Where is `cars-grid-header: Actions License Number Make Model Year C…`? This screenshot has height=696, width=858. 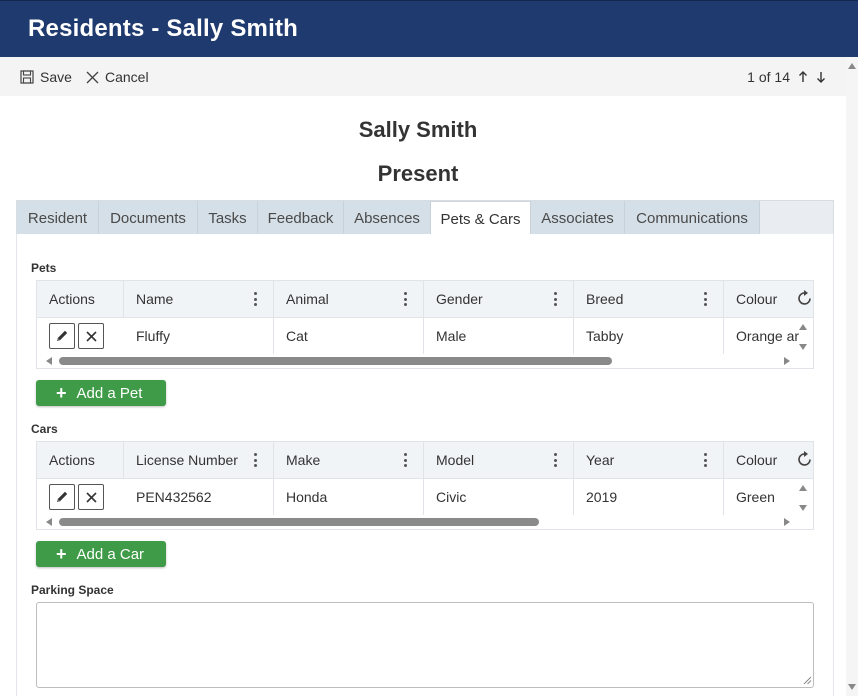 cars-grid-header: Actions License Number Make Model Year C… is located at coordinates (425, 460).